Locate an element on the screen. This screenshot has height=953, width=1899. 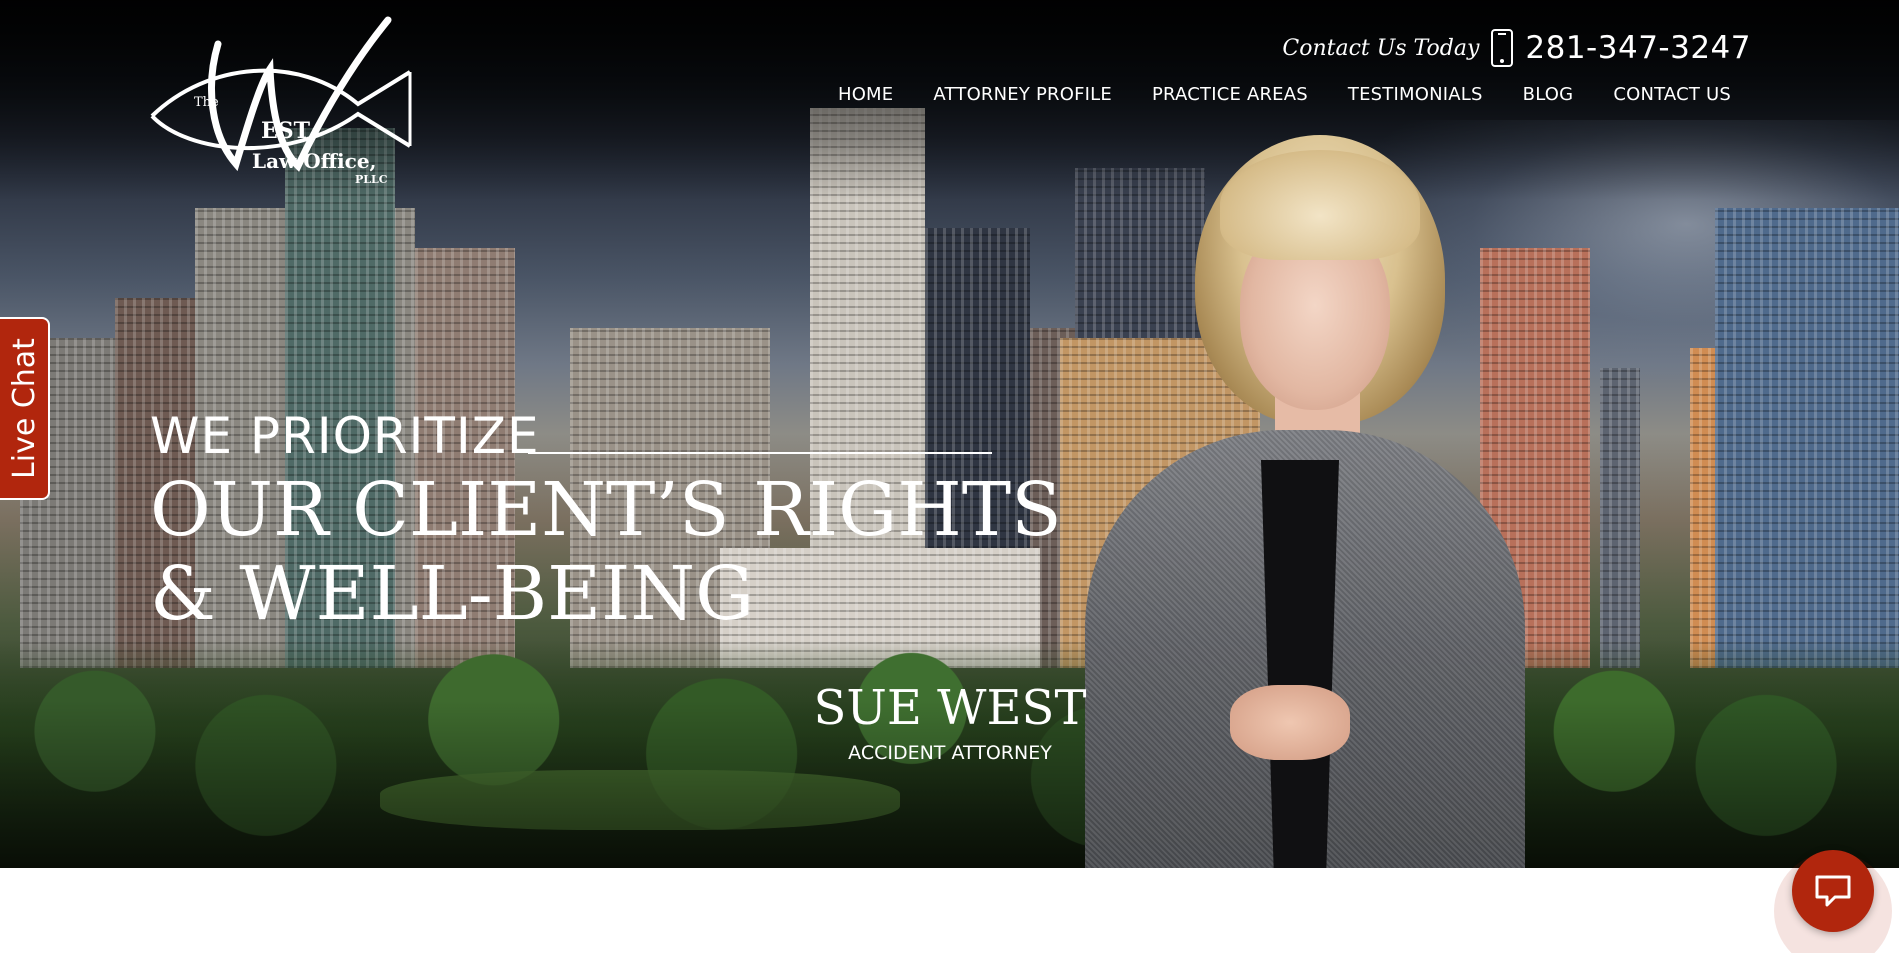
chat-bubble-icon is located at coordinates (1833, 891).